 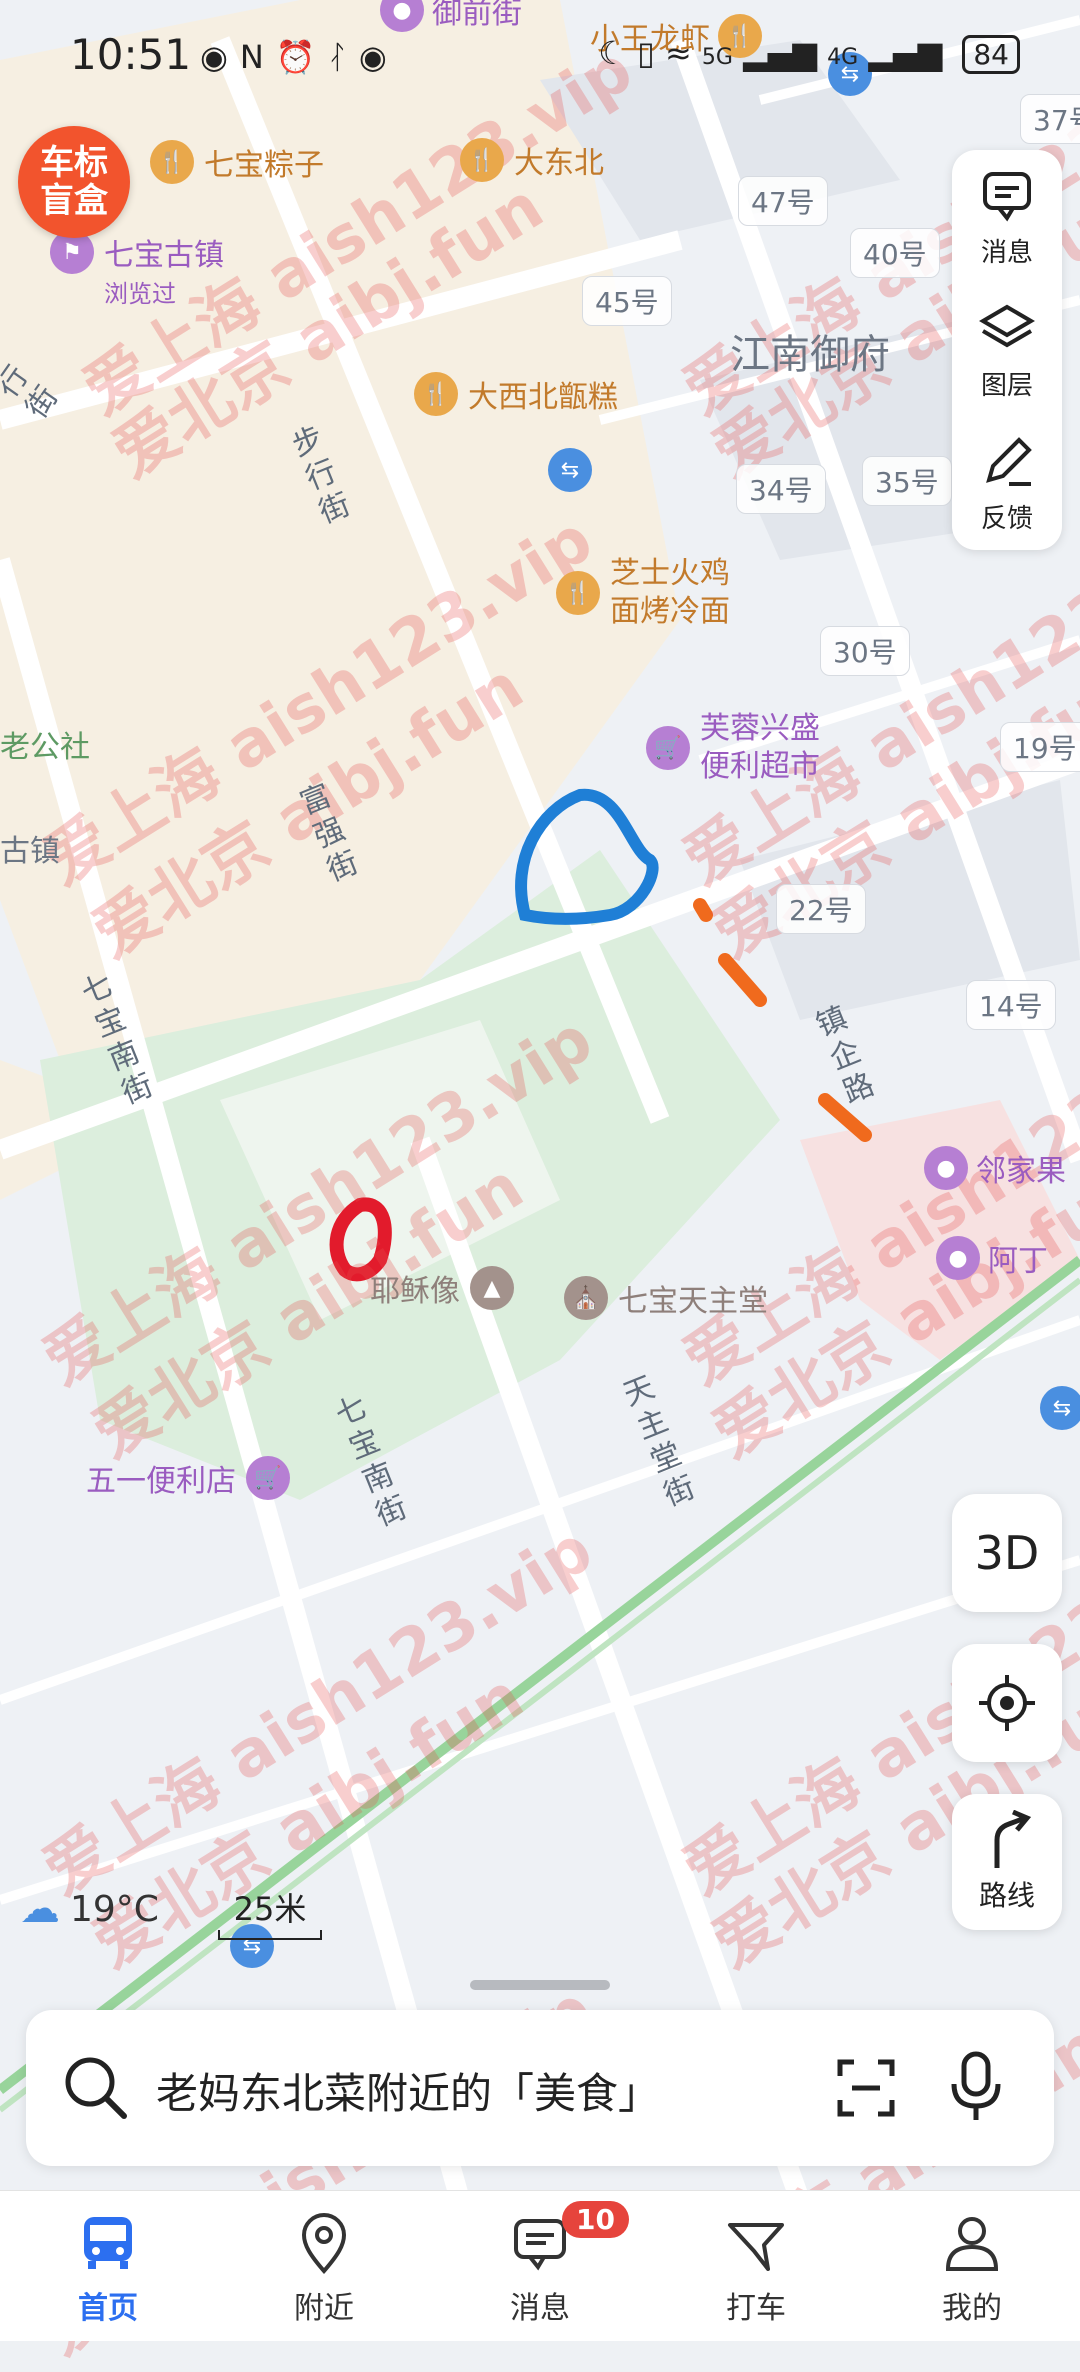 I want to click on poi-label: 七宝天主堂, so click(x=693, y=1298).